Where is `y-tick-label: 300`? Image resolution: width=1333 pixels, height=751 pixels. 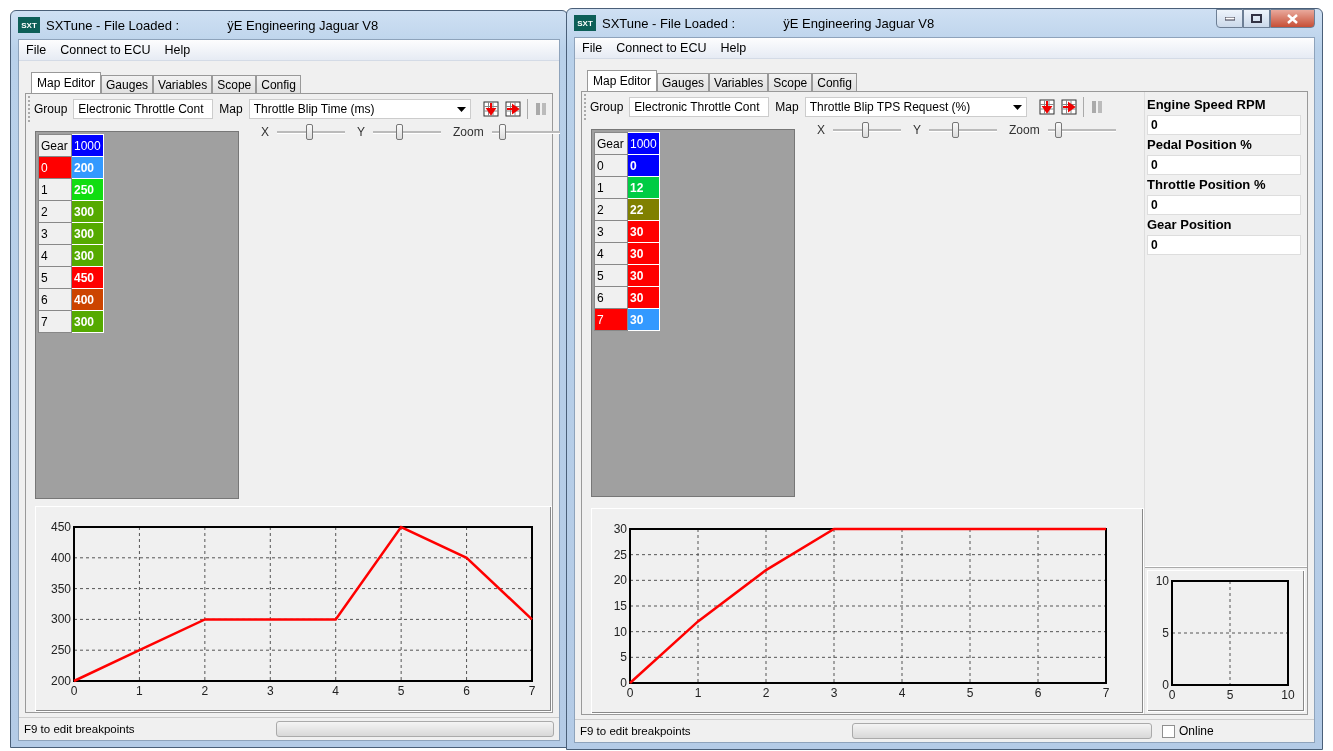
y-tick-label: 300 is located at coordinates (60, 619).